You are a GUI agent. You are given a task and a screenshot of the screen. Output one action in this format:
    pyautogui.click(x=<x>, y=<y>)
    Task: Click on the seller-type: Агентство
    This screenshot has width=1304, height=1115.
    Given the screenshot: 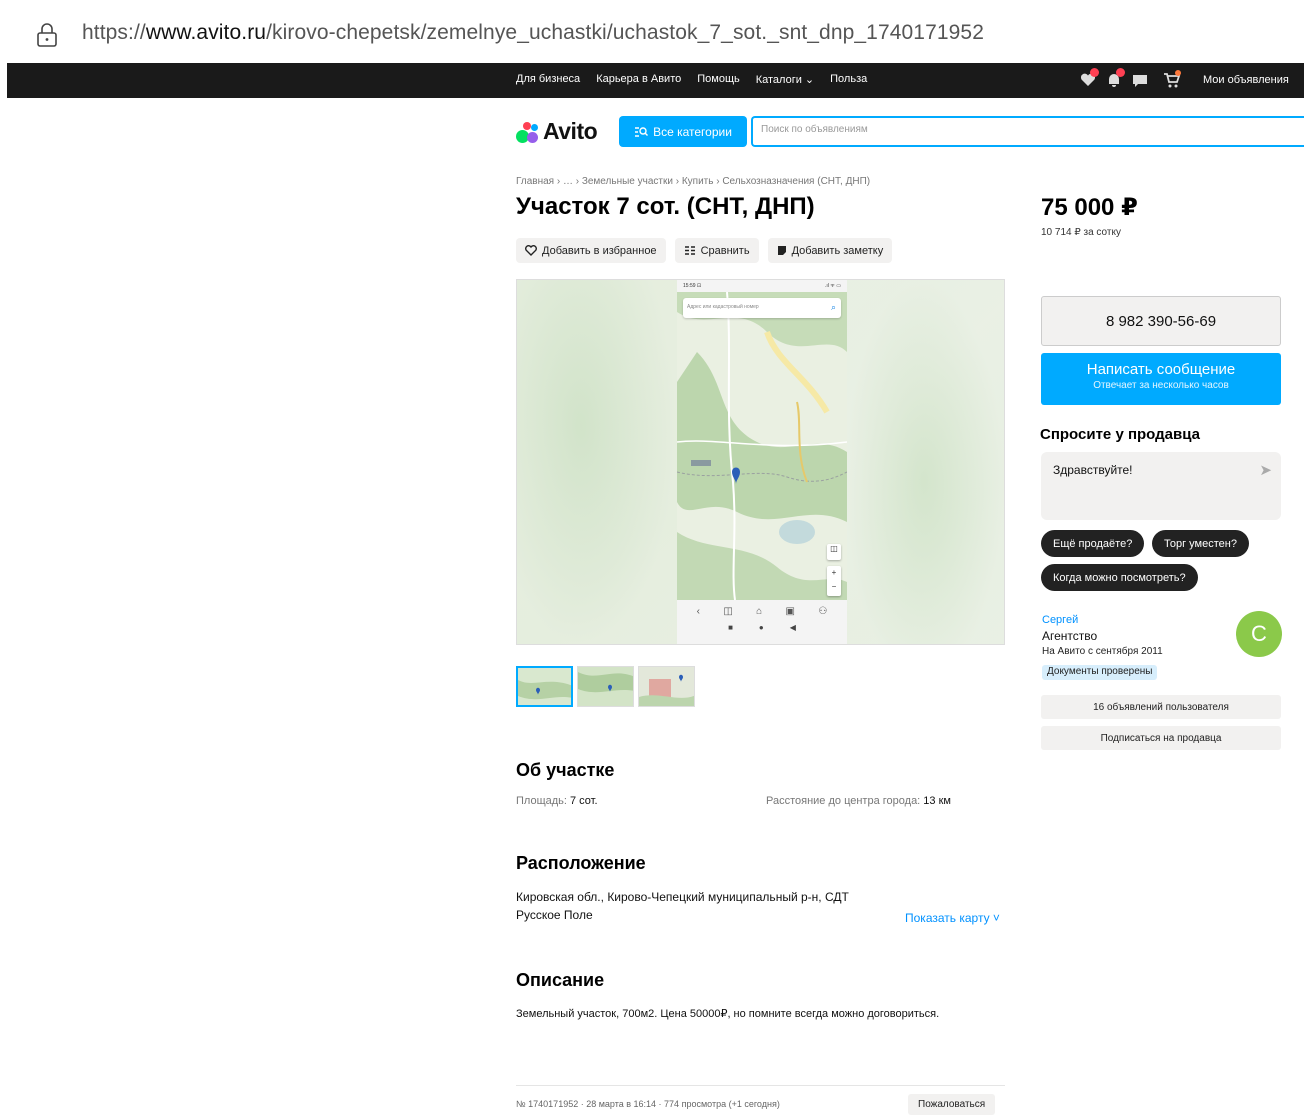 What is the action you would take?
    pyautogui.click(x=1070, y=636)
    